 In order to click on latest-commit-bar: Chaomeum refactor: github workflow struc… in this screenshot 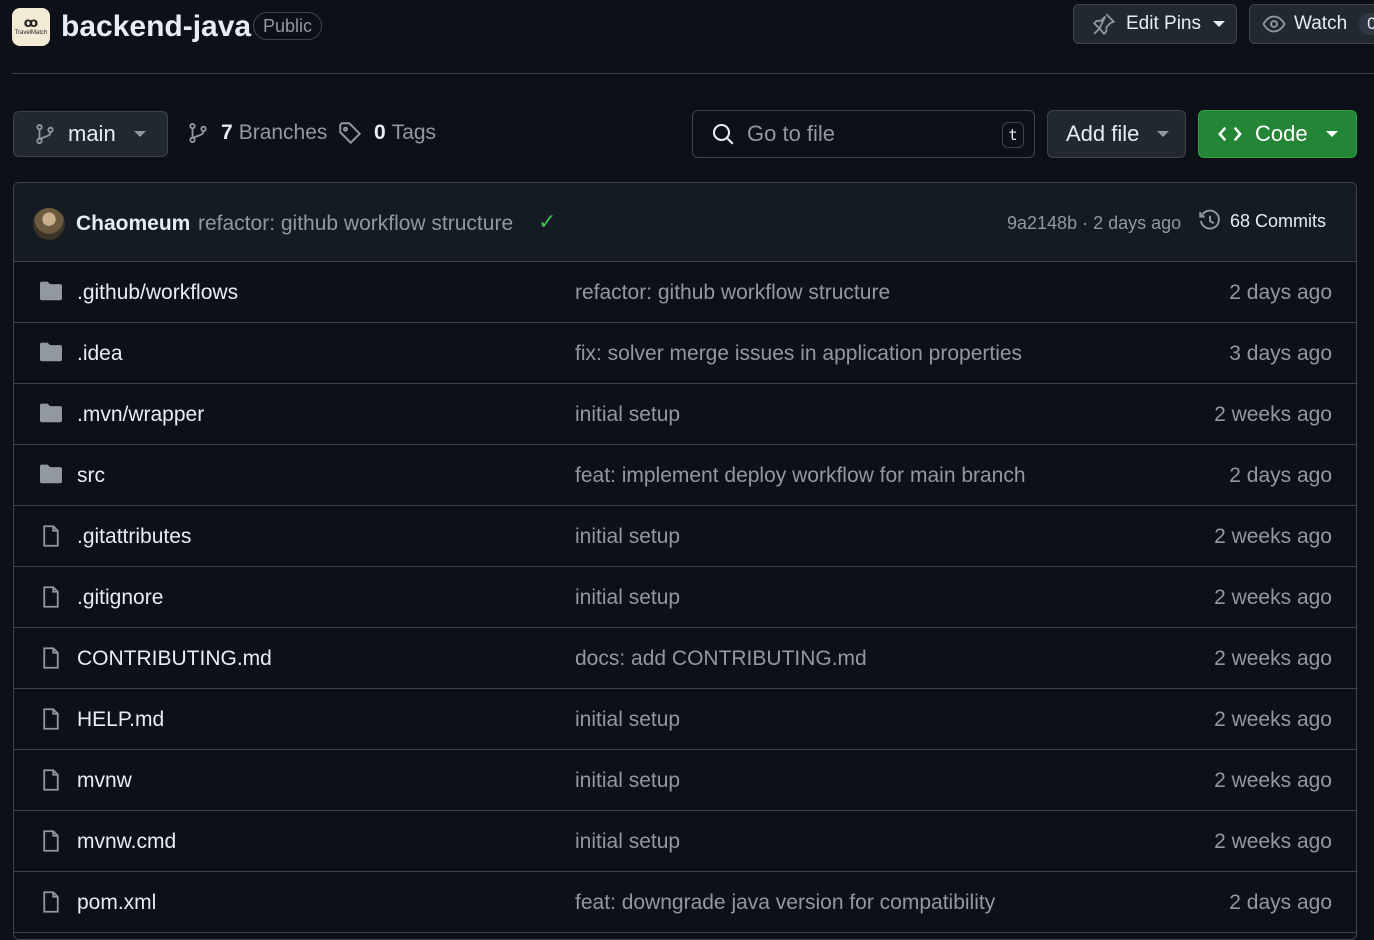, I will do `click(685, 222)`.